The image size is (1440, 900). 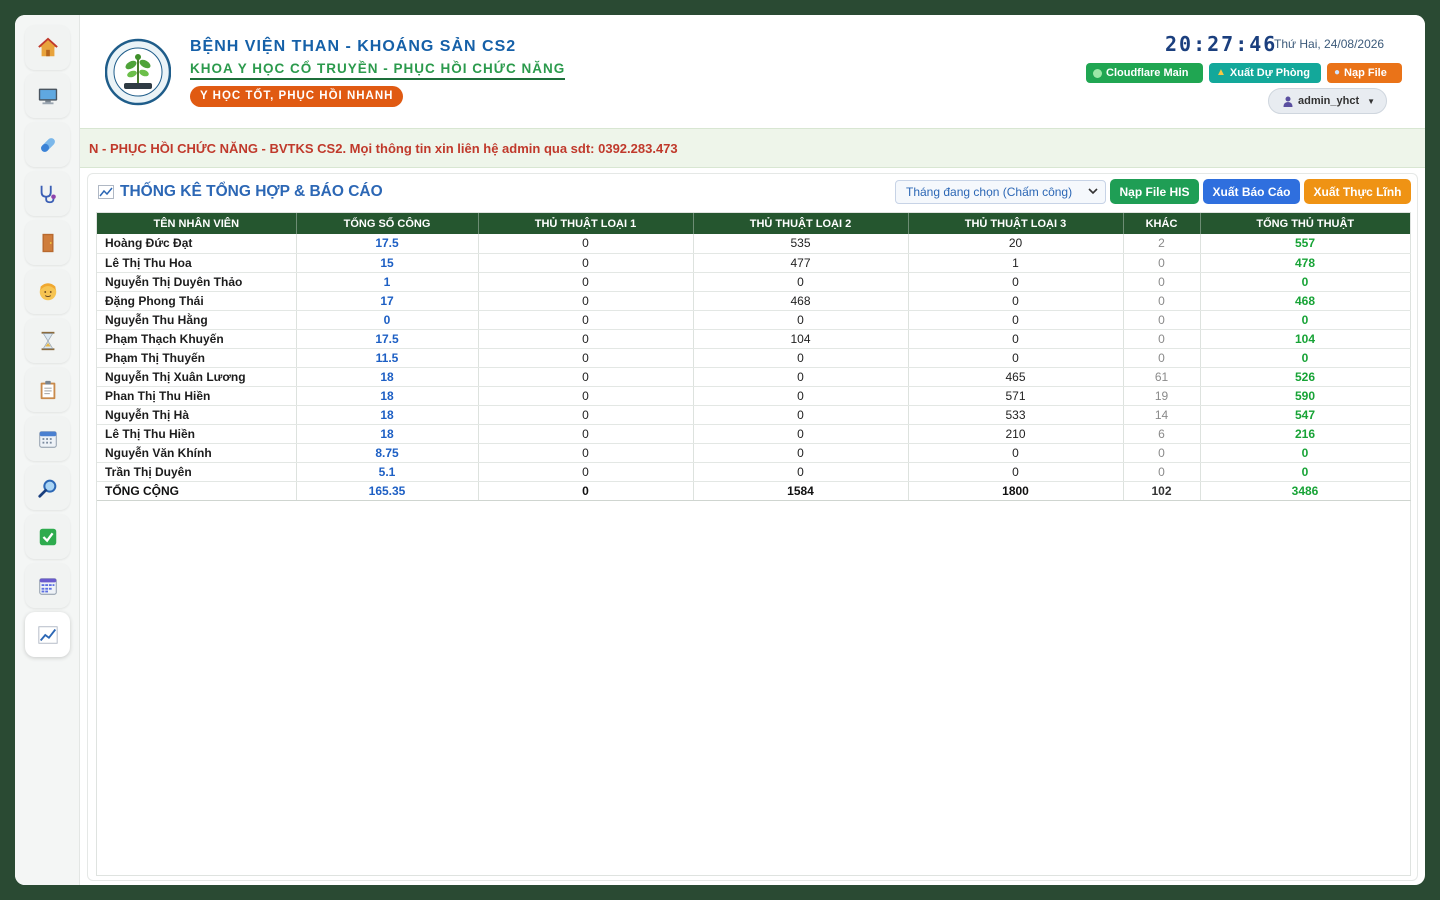 What do you see at coordinates (353, 46) in the screenshot?
I see `hospital-name: BỆNH VIỆN THAN - KHOÁNG SẢN CS2` at bounding box center [353, 46].